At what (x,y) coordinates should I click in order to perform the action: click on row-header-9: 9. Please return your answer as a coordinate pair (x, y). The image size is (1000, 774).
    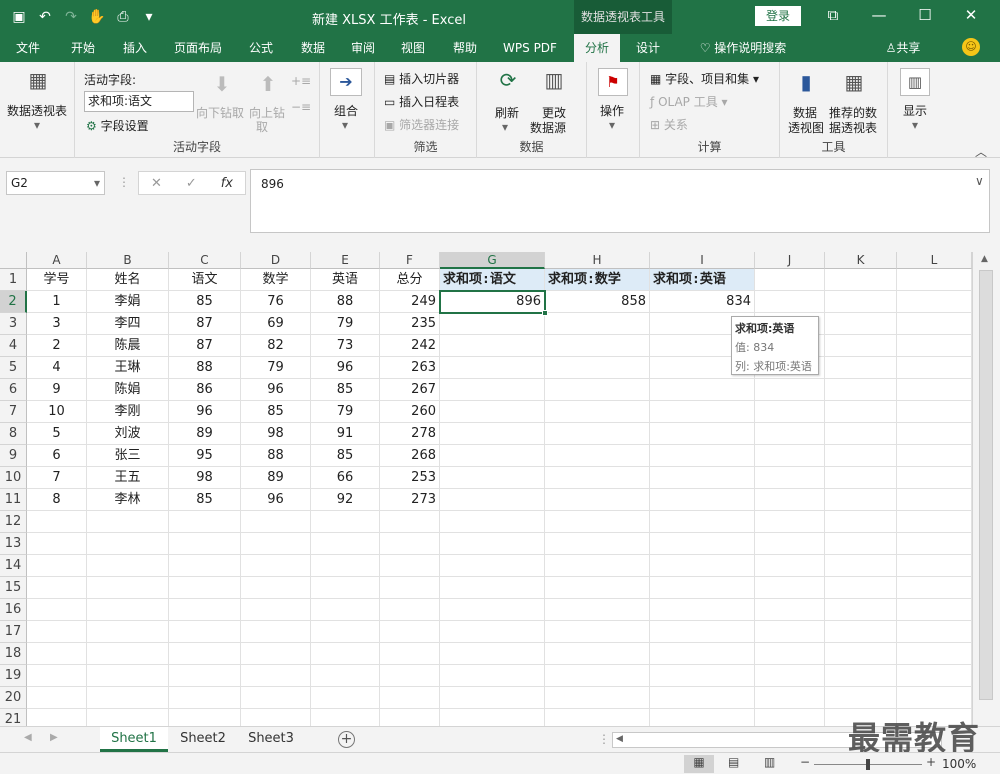
    Looking at the image, I should click on (13, 456).